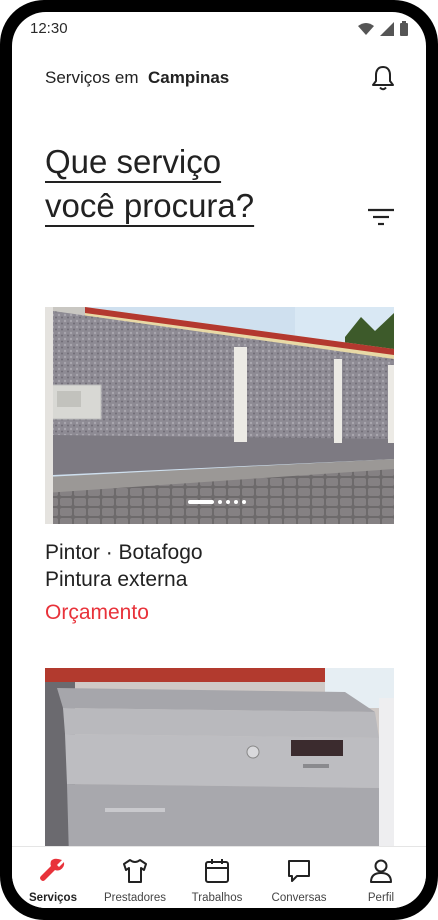 Image resolution: width=438 pixels, height=920 pixels. I want to click on status-bar: 12:30, so click(219, 29).